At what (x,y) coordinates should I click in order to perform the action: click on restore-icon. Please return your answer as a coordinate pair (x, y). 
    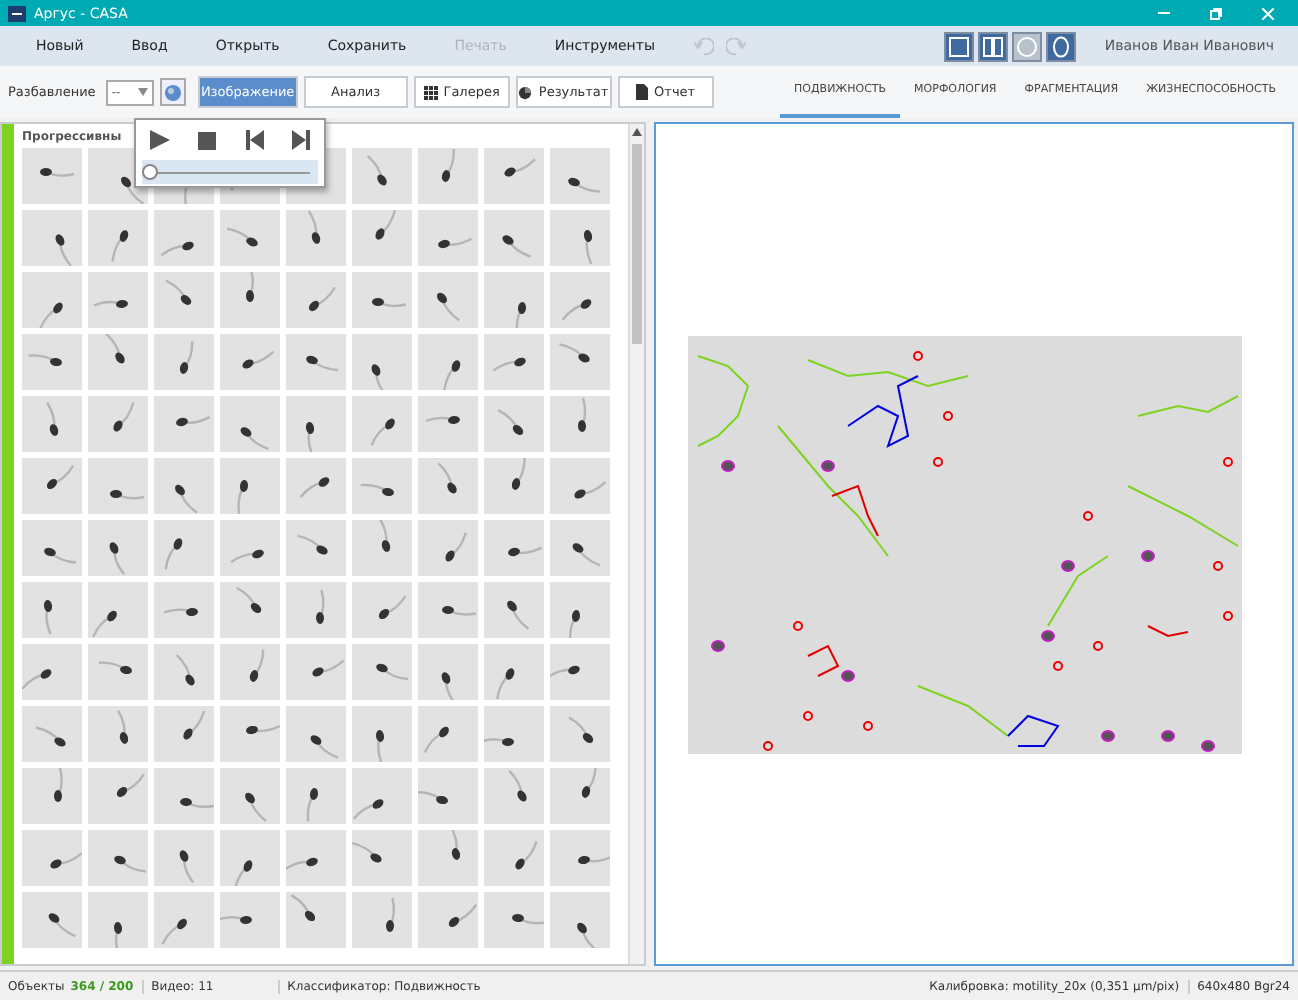
    Looking at the image, I should click on (1216, 13).